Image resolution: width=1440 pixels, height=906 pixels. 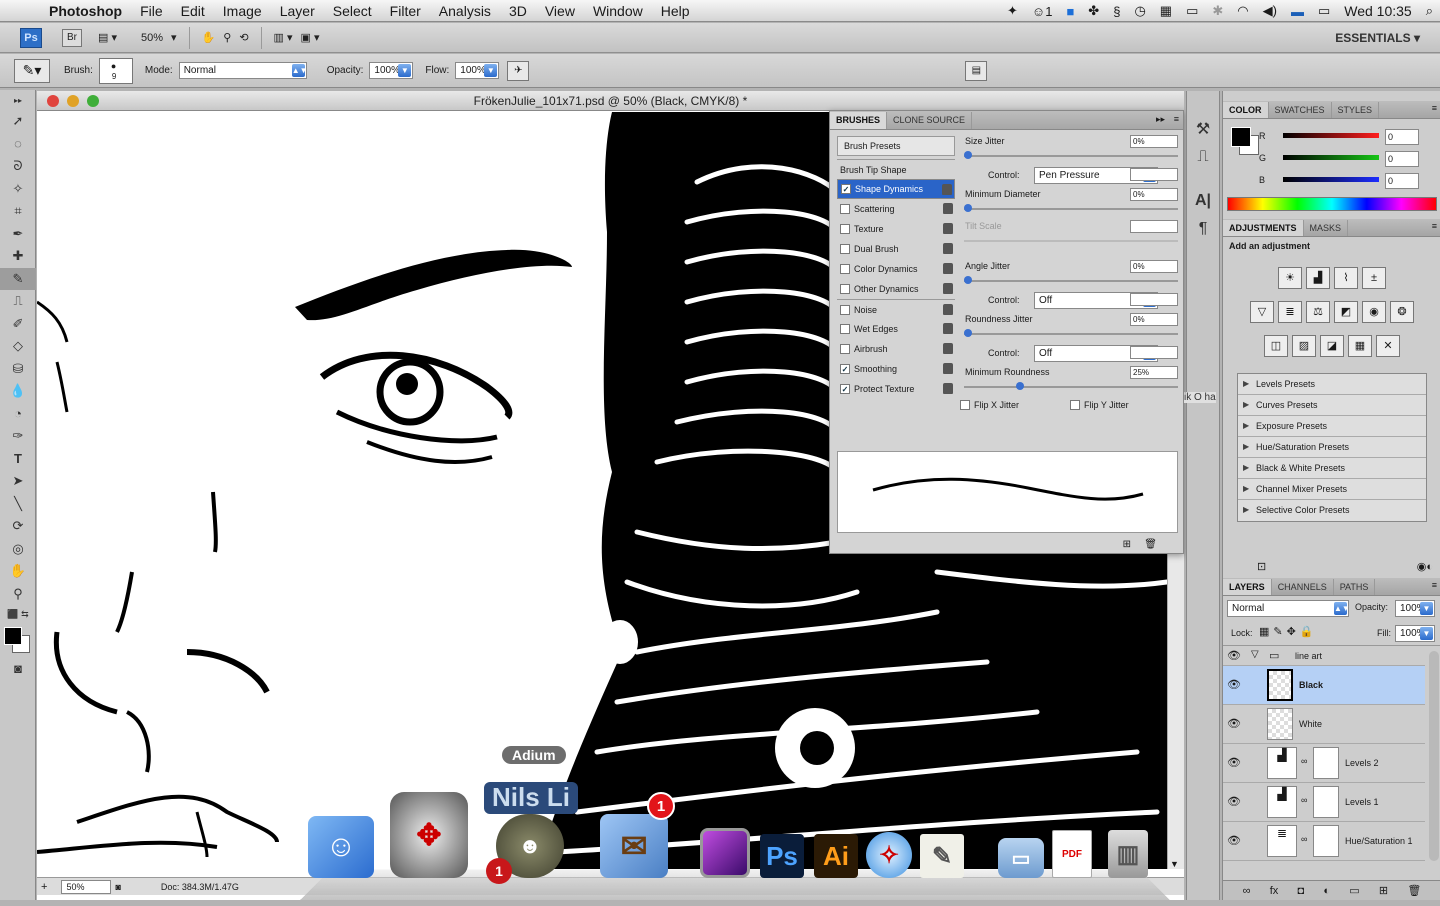 What do you see at coordinates (1203, 229) in the screenshot?
I see `paragraph-panel-icon: ¶` at bounding box center [1203, 229].